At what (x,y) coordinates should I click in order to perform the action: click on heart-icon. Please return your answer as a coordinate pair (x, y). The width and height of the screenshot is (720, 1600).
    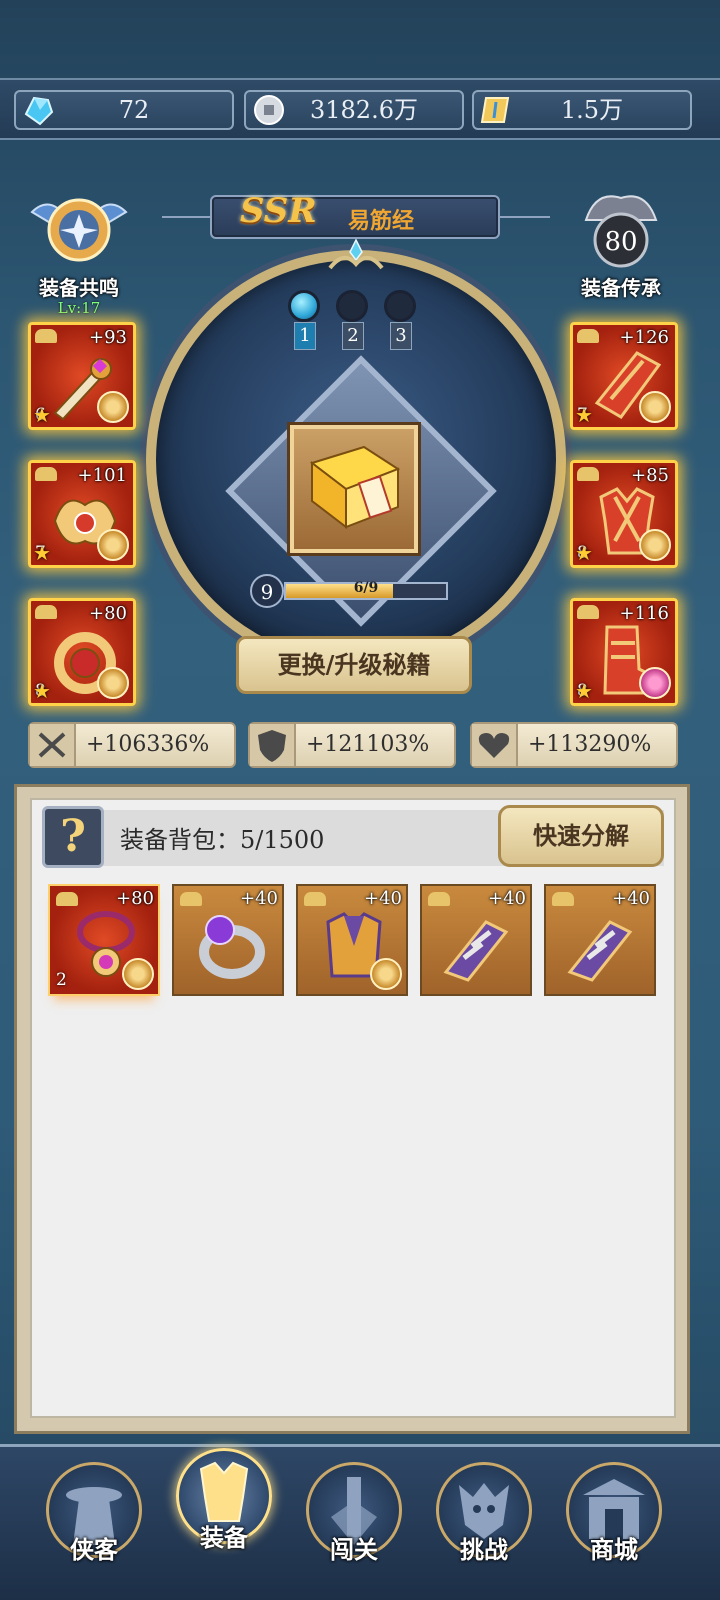
    Looking at the image, I should click on (495, 745).